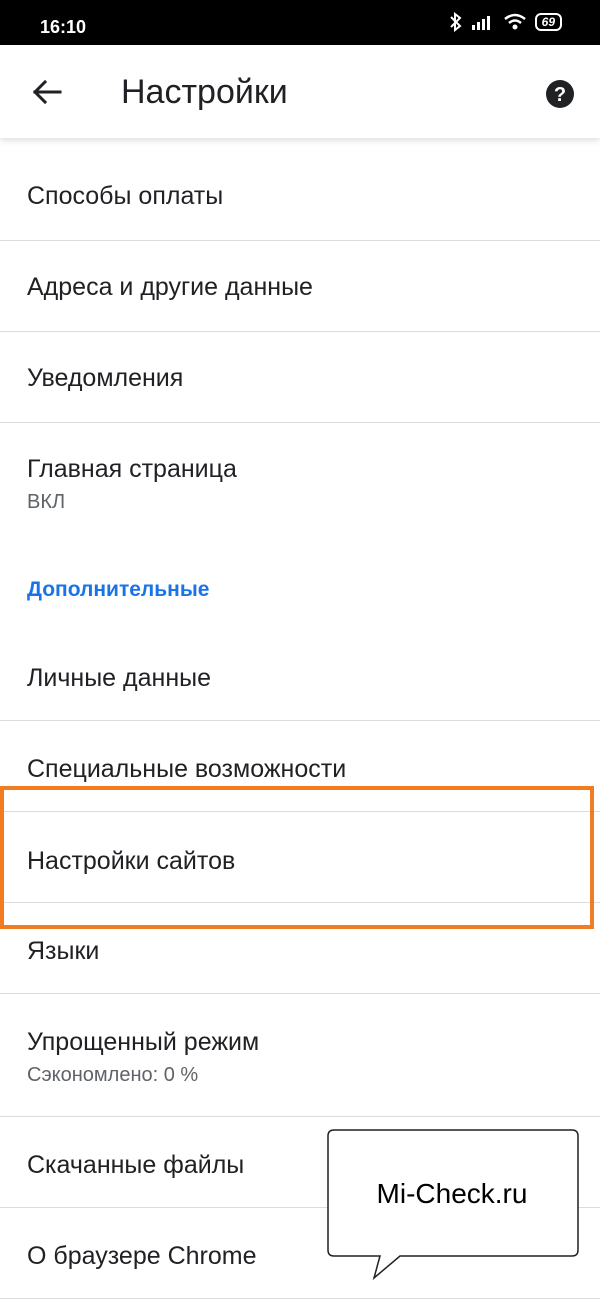 The height and width of the screenshot is (1300, 600). What do you see at coordinates (204, 92) in the screenshot?
I see `page-title: Настройки` at bounding box center [204, 92].